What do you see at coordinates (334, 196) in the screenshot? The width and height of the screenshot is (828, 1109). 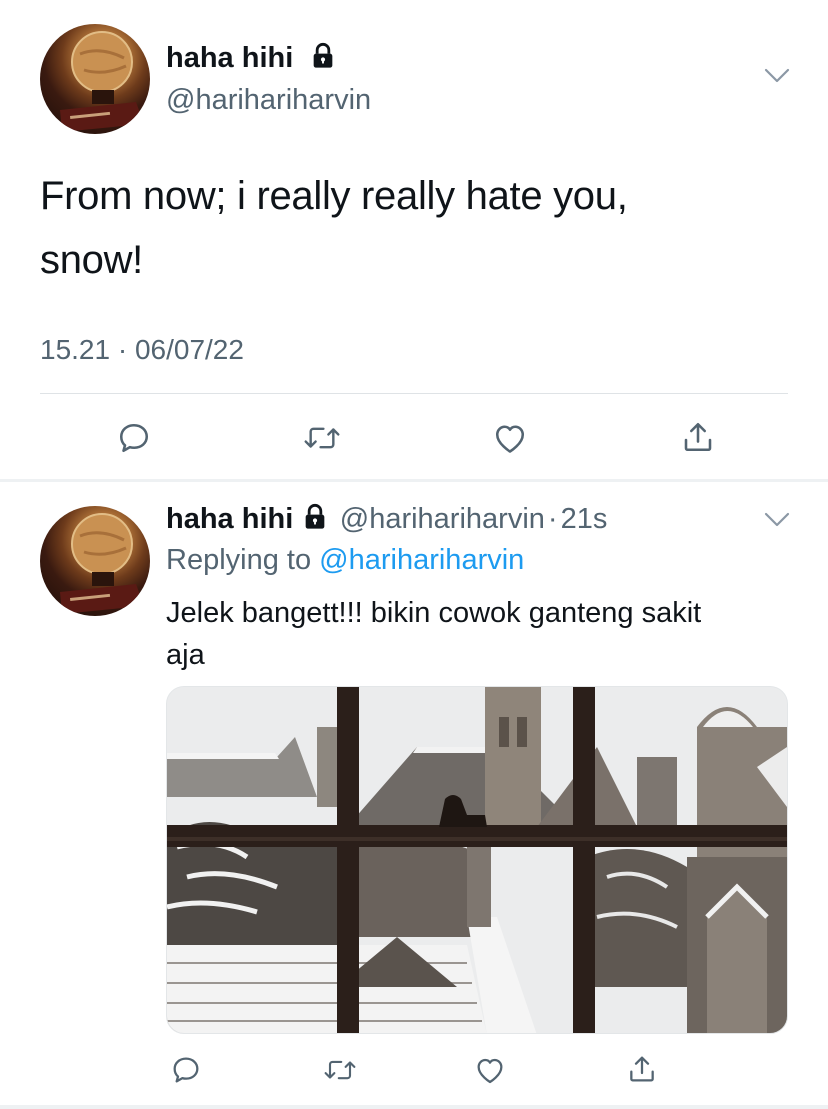 I see `tweet-text-line: From now; i really really hate you,` at bounding box center [334, 196].